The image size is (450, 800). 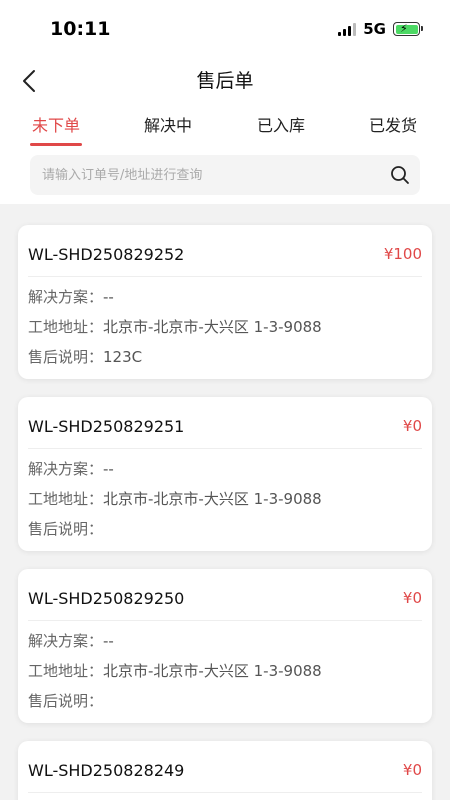 I want to click on tab-label: 已入库, so click(x=280, y=125).